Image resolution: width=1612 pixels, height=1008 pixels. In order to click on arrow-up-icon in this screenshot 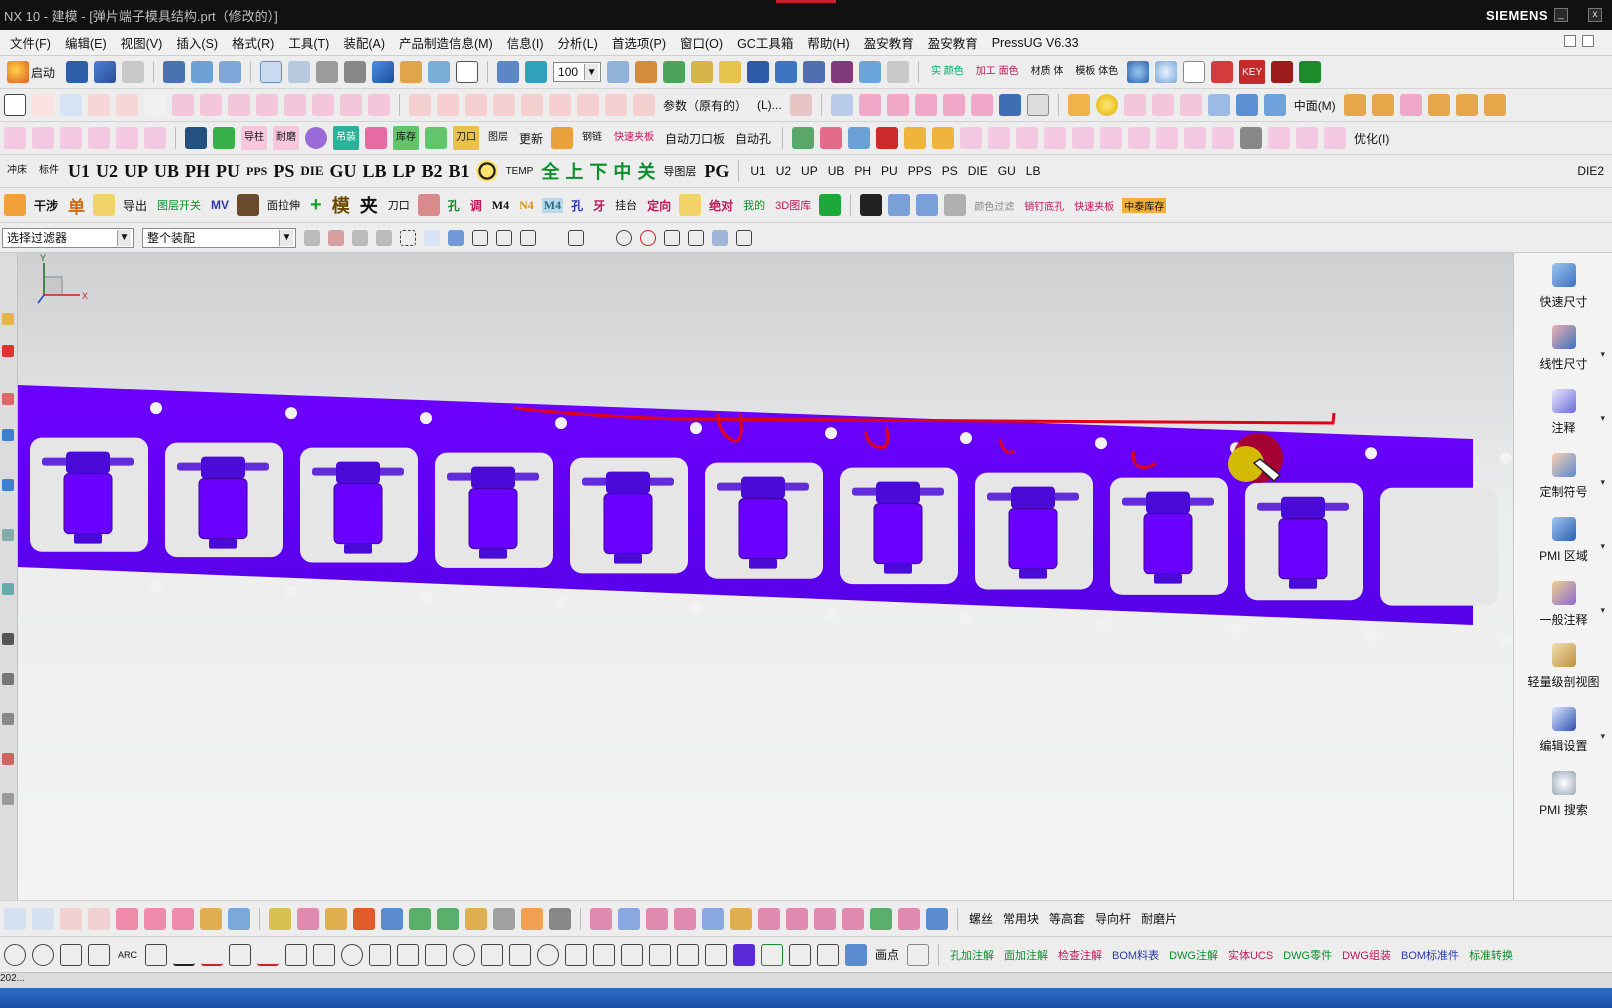, I will do `click(43, 105)`.